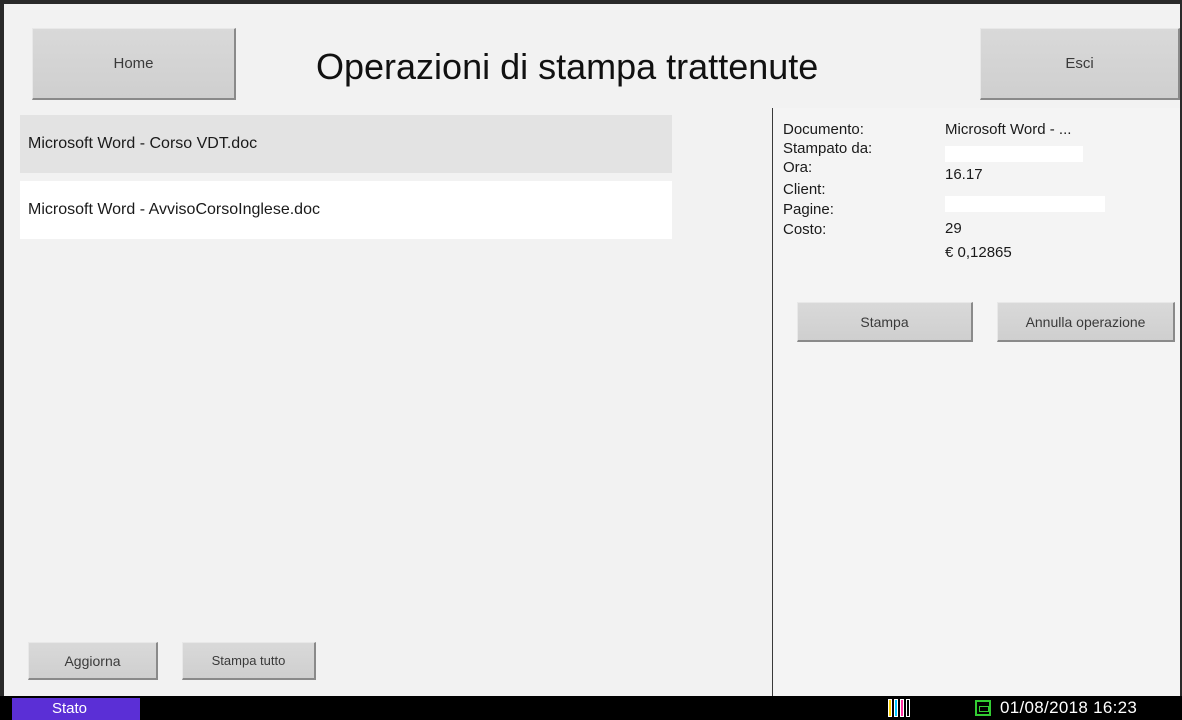 This screenshot has height=720, width=1182. Describe the element at coordinates (1080, 64) in the screenshot. I see `exit-button: Esci` at that location.